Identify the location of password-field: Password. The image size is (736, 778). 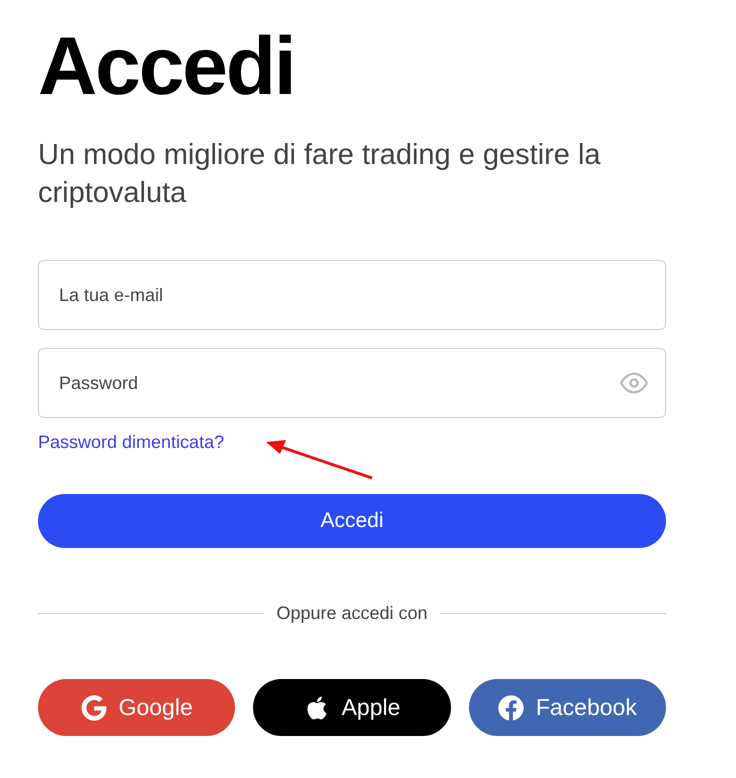
(352, 383).